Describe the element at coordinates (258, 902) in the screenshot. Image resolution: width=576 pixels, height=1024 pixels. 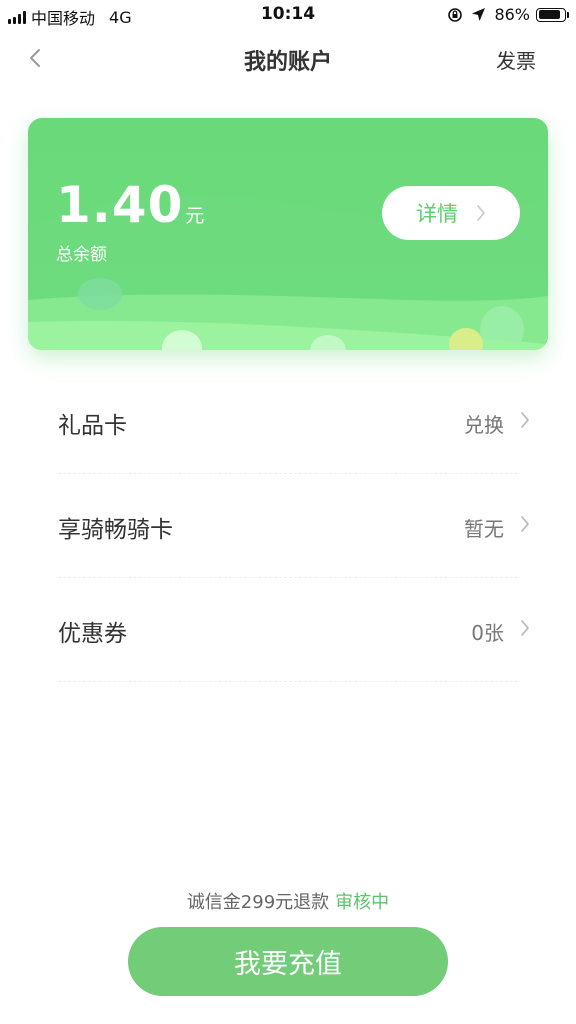
I see `deposit-refund-text: 诚信金299元退款` at that location.